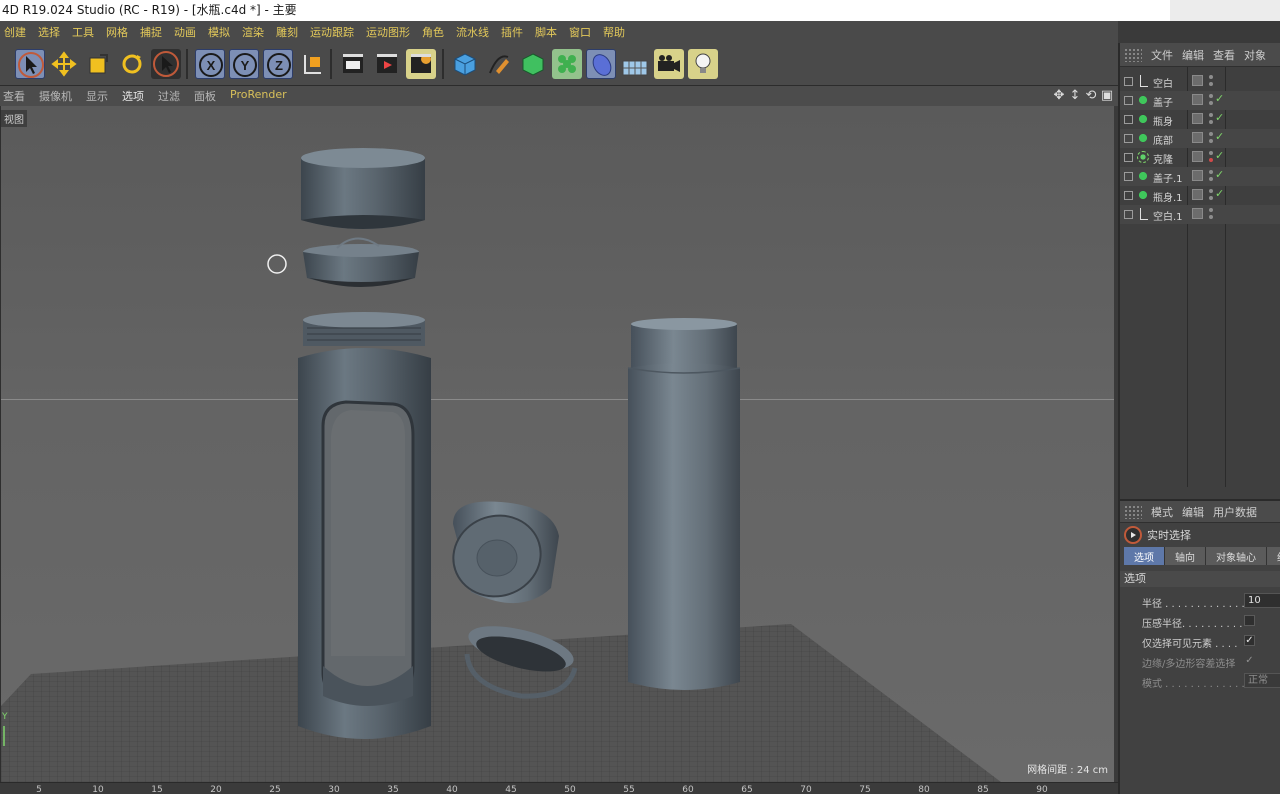 The height and width of the screenshot is (794, 1280). Describe the element at coordinates (117, 32) in the screenshot. I see `menu-item: 网格` at that location.